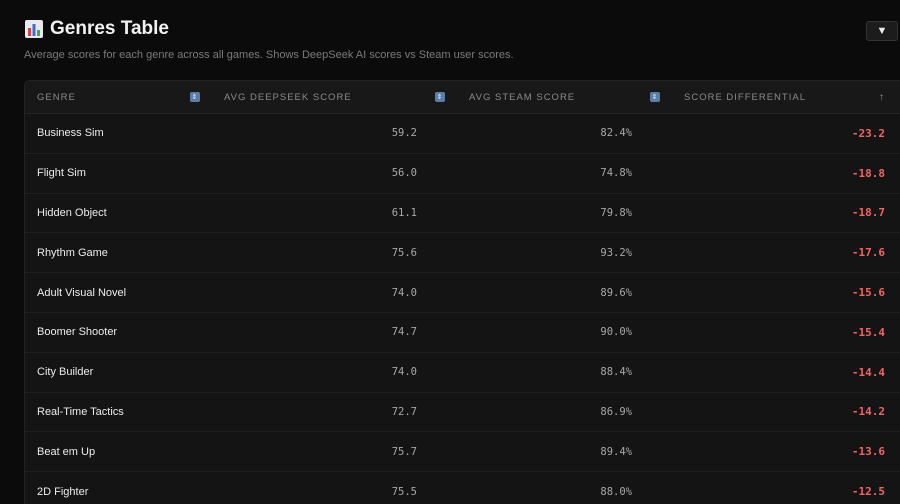 Image resolution: width=900 pixels, height=504 pixels. I want to click on cell-deepseek-score: 75.6, so click(404, 252).